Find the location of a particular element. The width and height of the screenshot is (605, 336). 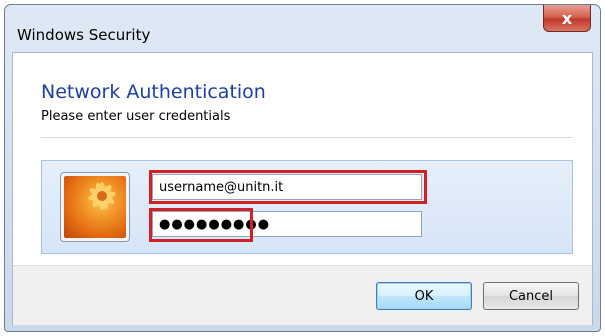

user-avatar-icon is located at coordinates (95, 207).